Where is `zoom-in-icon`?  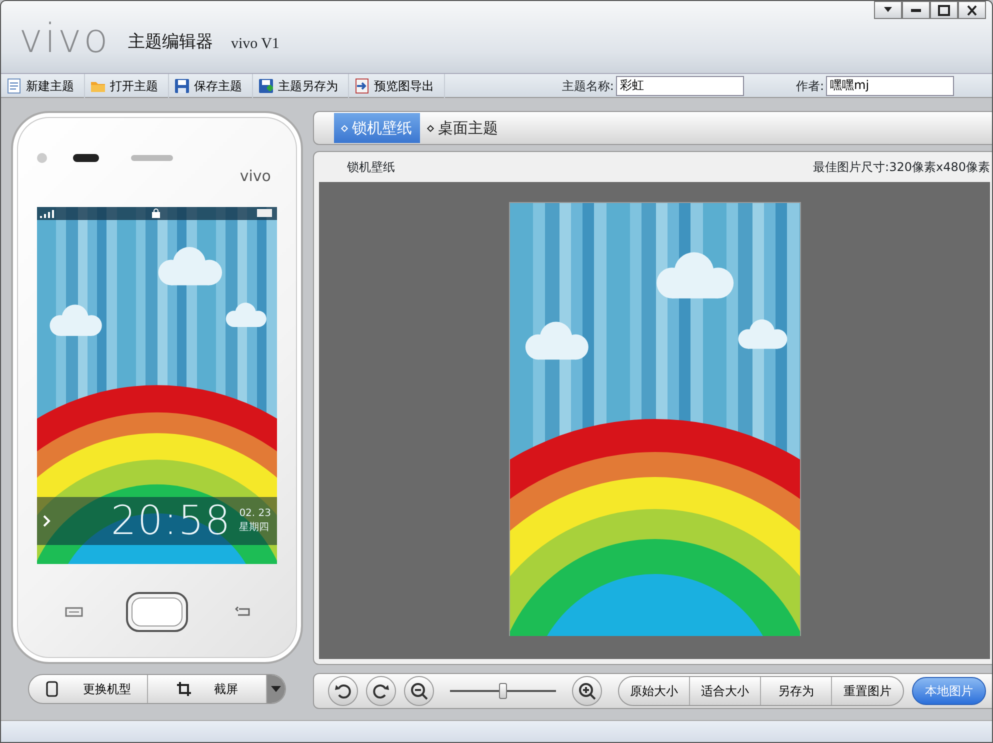 zoom-in-icon is located at coordinates (587, 691).